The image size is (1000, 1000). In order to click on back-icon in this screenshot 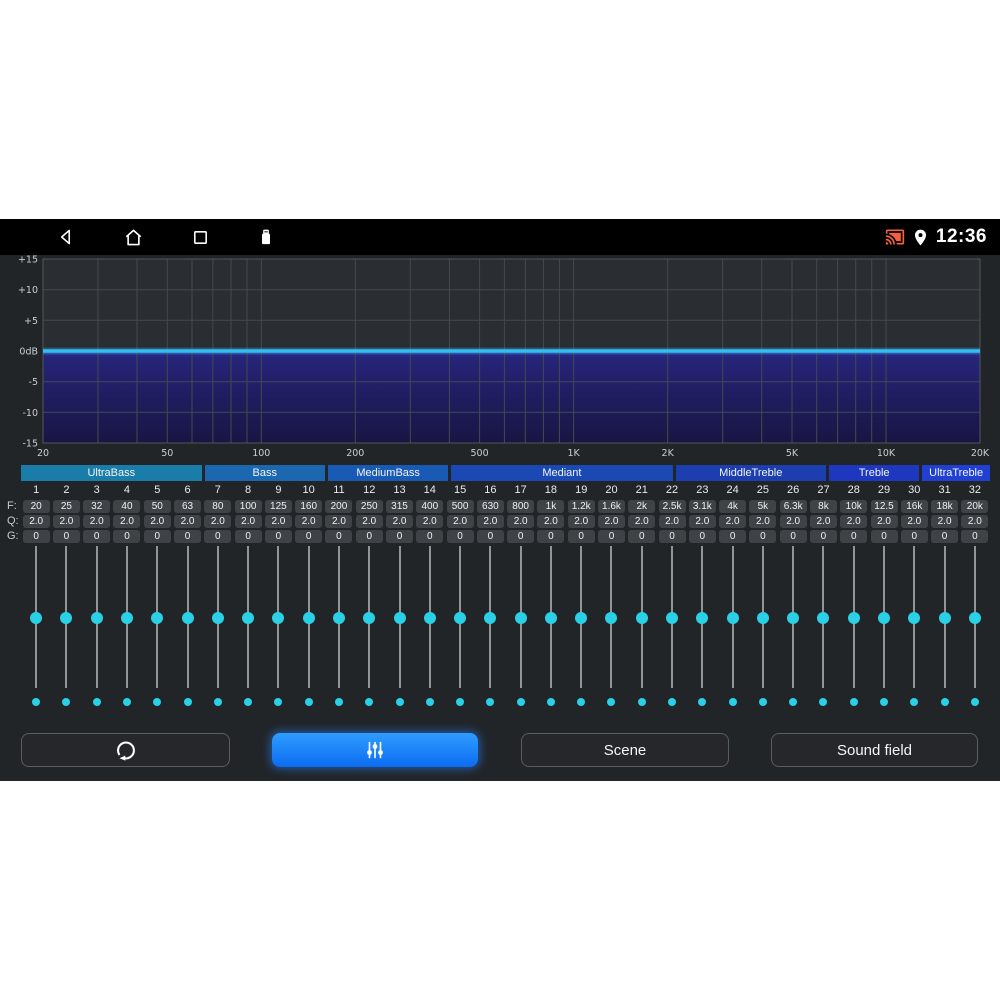, I will do `click(66, 237)`.